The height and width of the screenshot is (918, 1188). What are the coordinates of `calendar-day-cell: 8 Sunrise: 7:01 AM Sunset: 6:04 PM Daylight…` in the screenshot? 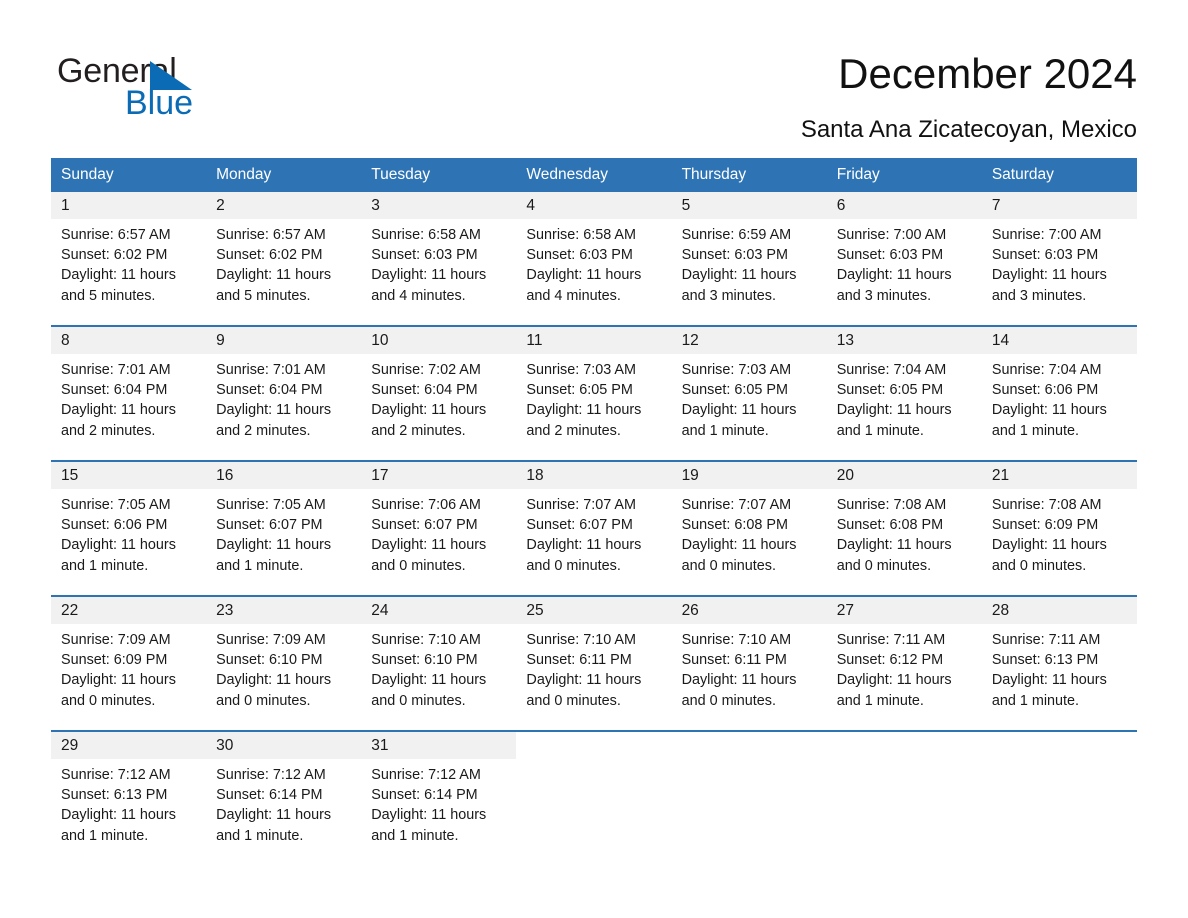 It's located at (129, 393).